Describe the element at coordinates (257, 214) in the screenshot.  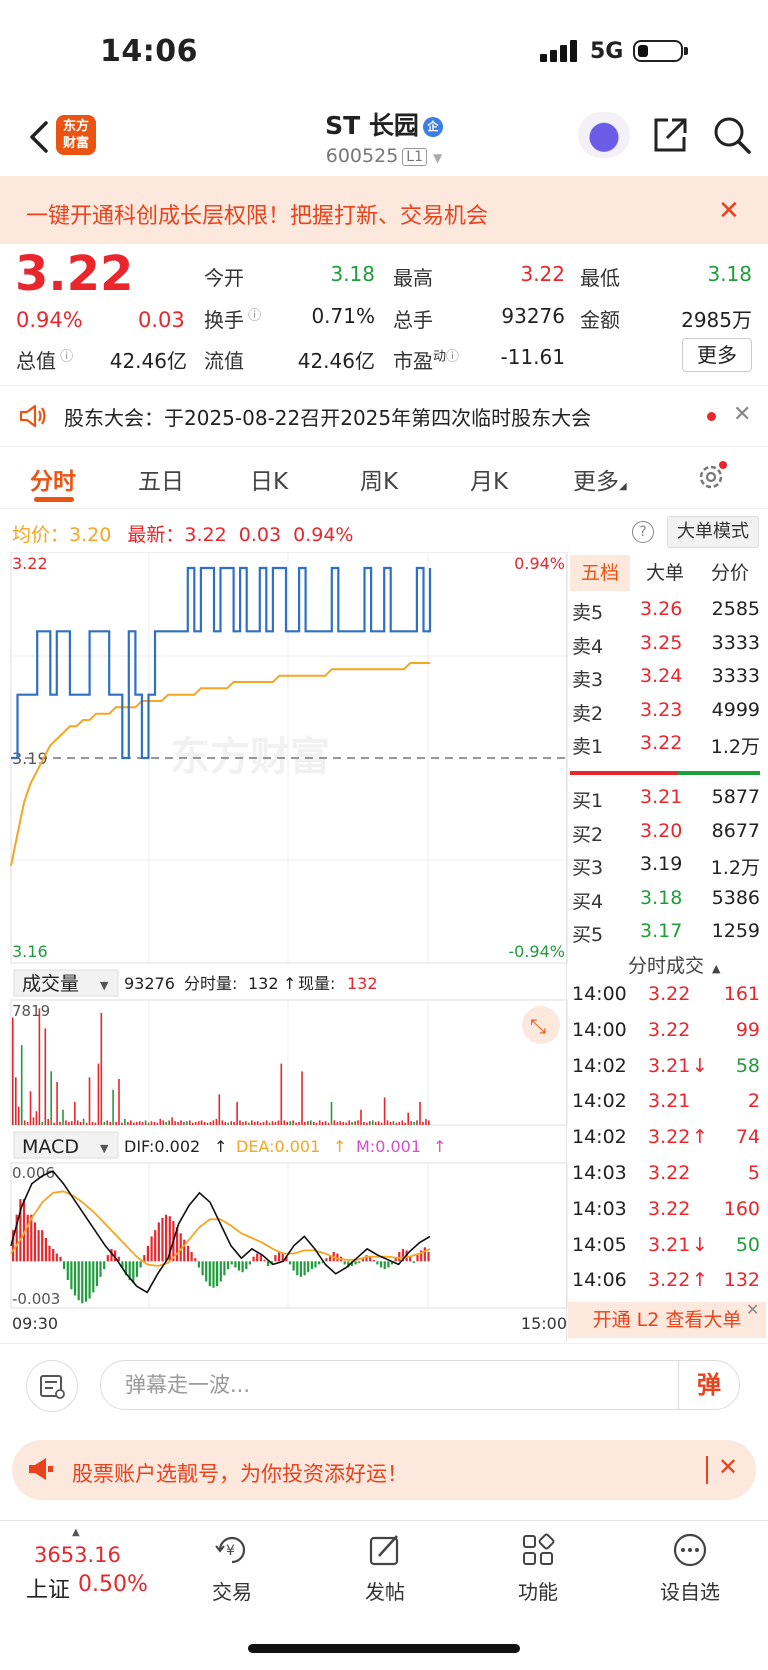
I see `promo-text: 一键开通科创成长层权限！把握打新、交易机会` at that location.